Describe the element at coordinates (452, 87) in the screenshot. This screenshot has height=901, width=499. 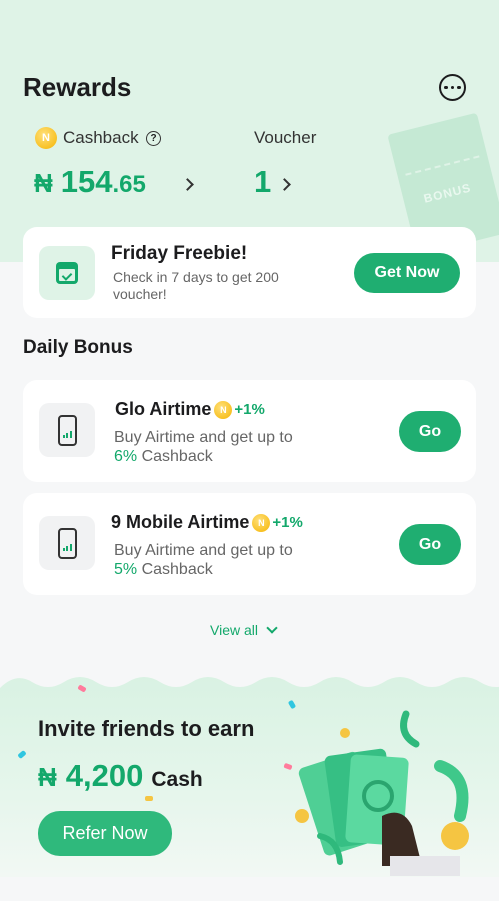
I see `more-dots-icon` at that location.